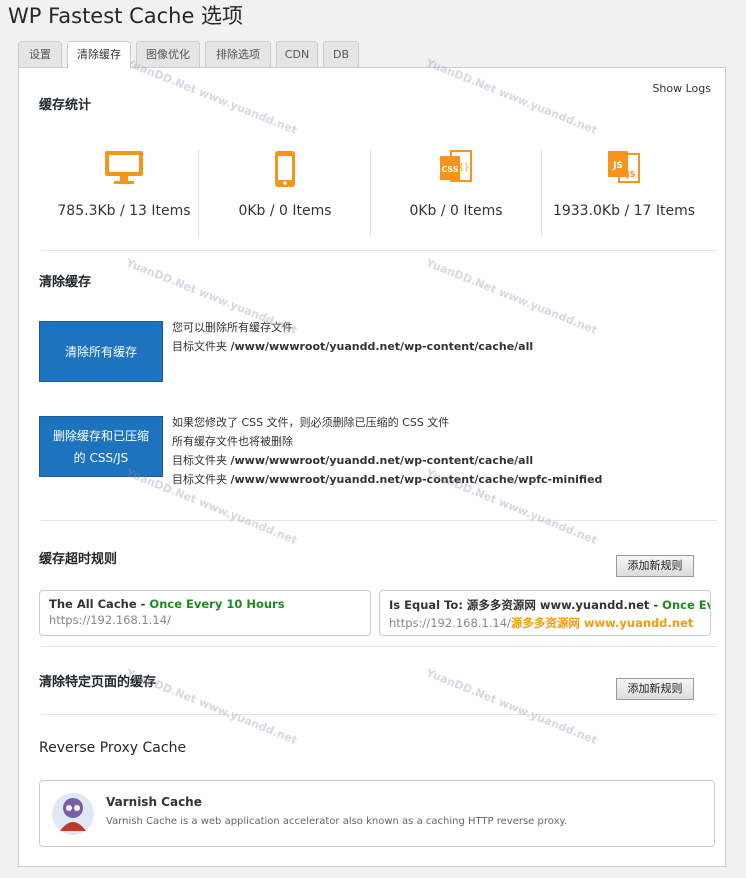 This screenshot has width=746, height=878. What do you see at coordinates (65, 282) in the screenshot?
I see `clear-cache-title: 清除缓存` at bounding box center [65, 282].